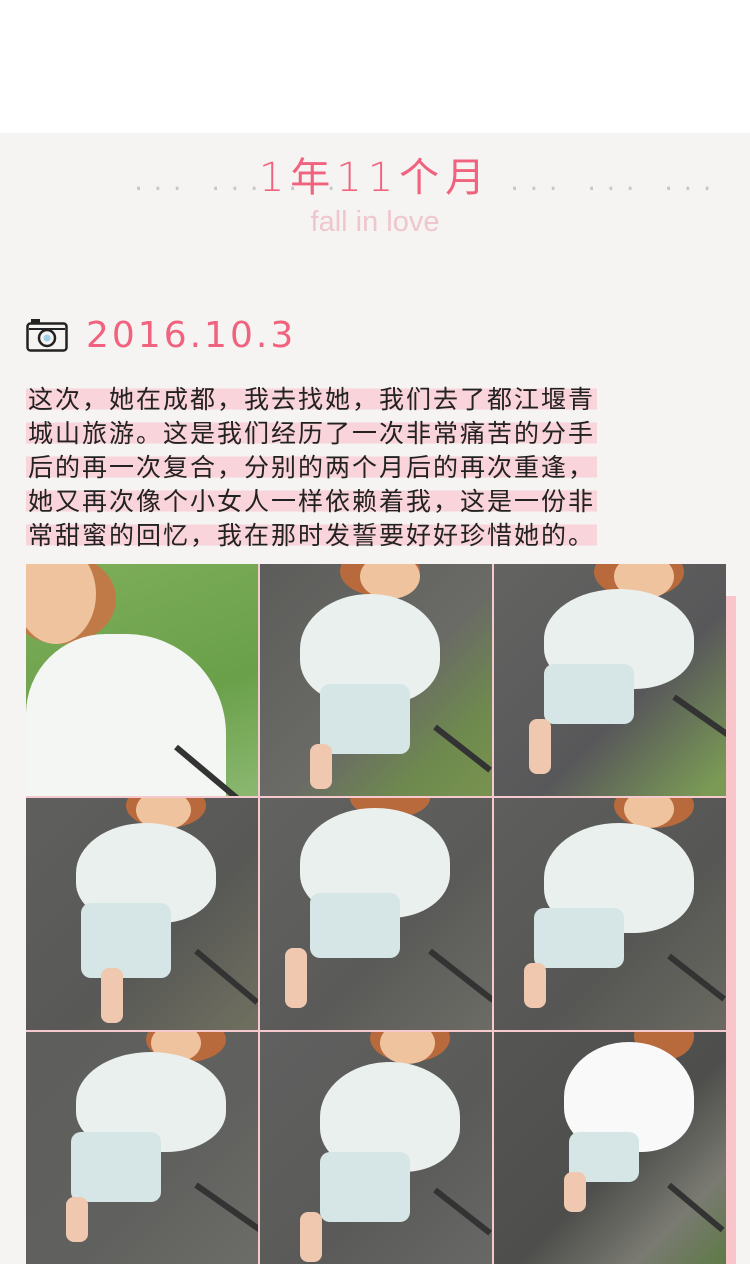 The image size is (750, 1264). I want to click on entry-text-line-content: 她又再次像个小女人一样依赖着我，这是一份非, so click(312, 501).